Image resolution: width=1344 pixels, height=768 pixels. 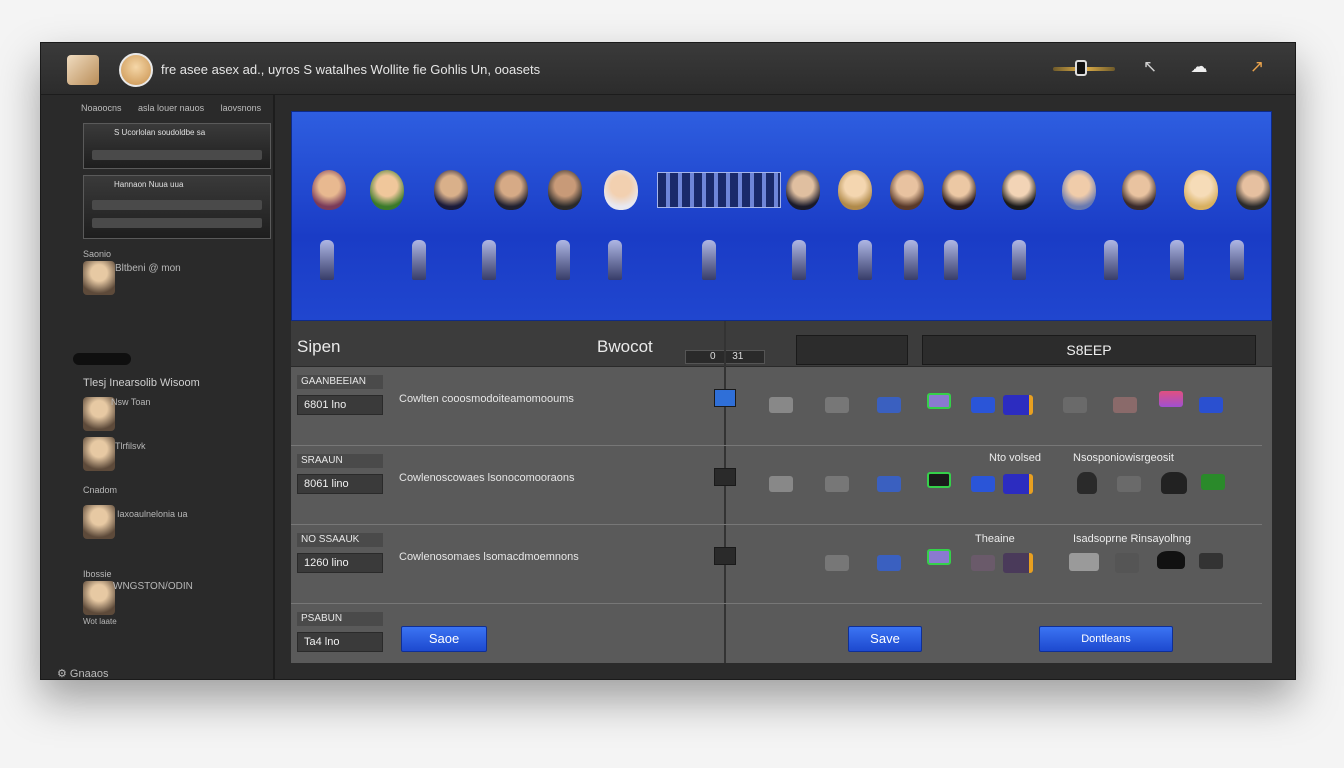 I want to click on zoom-slider-handle, so click(x=1081, y=68).